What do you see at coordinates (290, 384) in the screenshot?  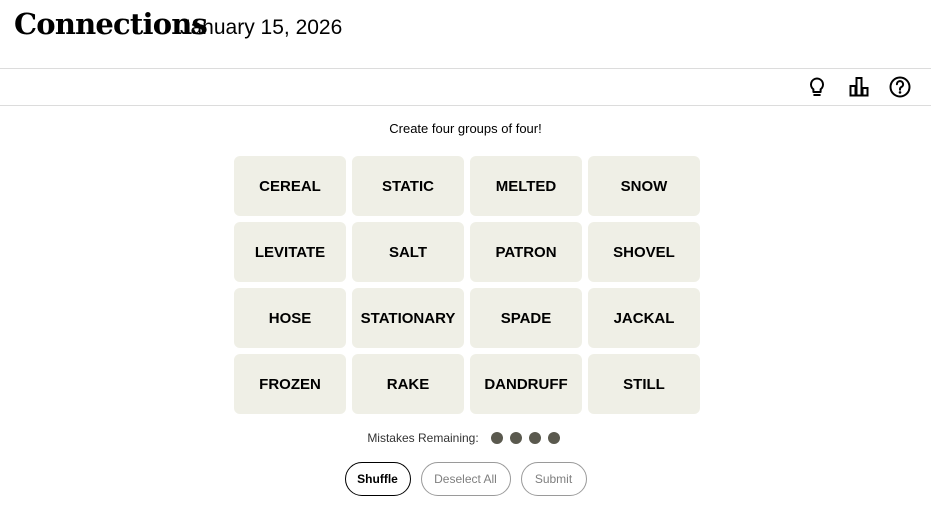 I see `word-tile: FROZEN` at bounding box center [290, 384].